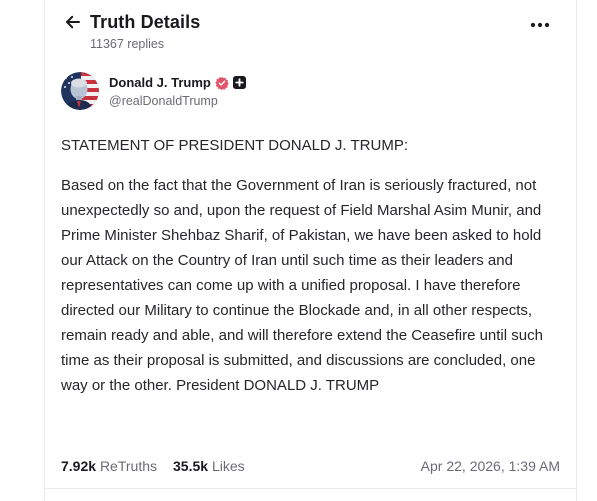 Image resolution: width=597 pixels, height=501 pixels. Describe the element at coordinates (239, 82) in the screenshot. I see `plus-square-icon` at that location.